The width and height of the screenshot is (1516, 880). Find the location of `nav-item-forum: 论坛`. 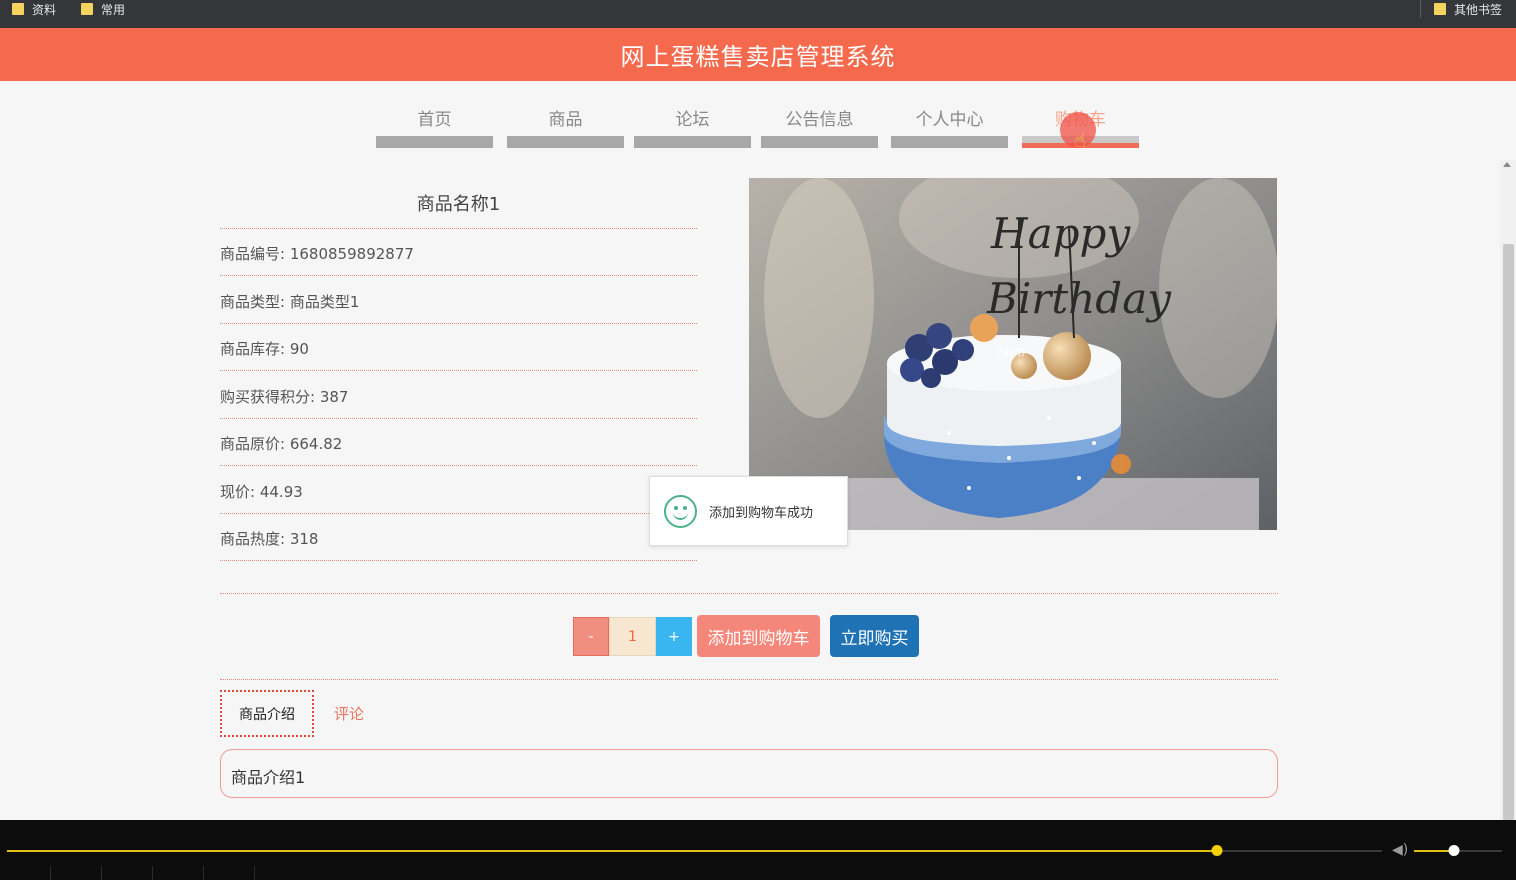

nav-item-forum: 论坛 is located at coordinates (692, 122).